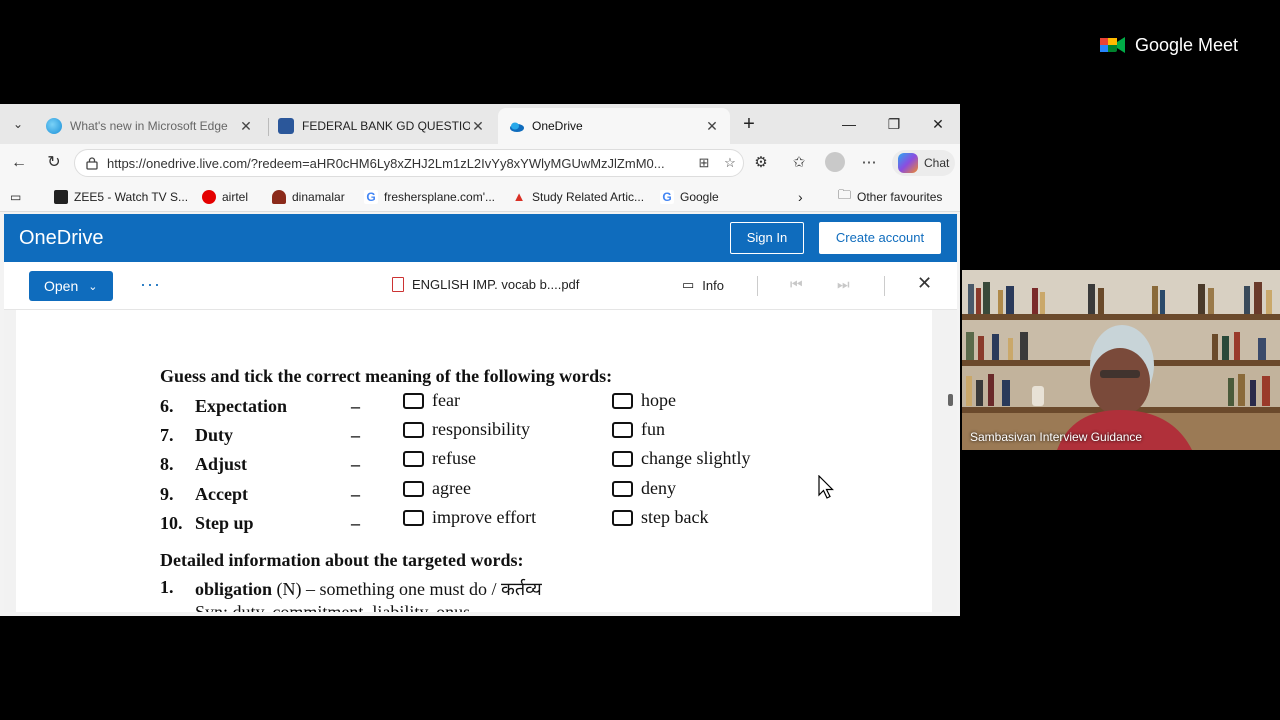  Describe the element at coordinates (93, 286) in the screenshot. I see `chevron-down-icon: ⌄` at that location.